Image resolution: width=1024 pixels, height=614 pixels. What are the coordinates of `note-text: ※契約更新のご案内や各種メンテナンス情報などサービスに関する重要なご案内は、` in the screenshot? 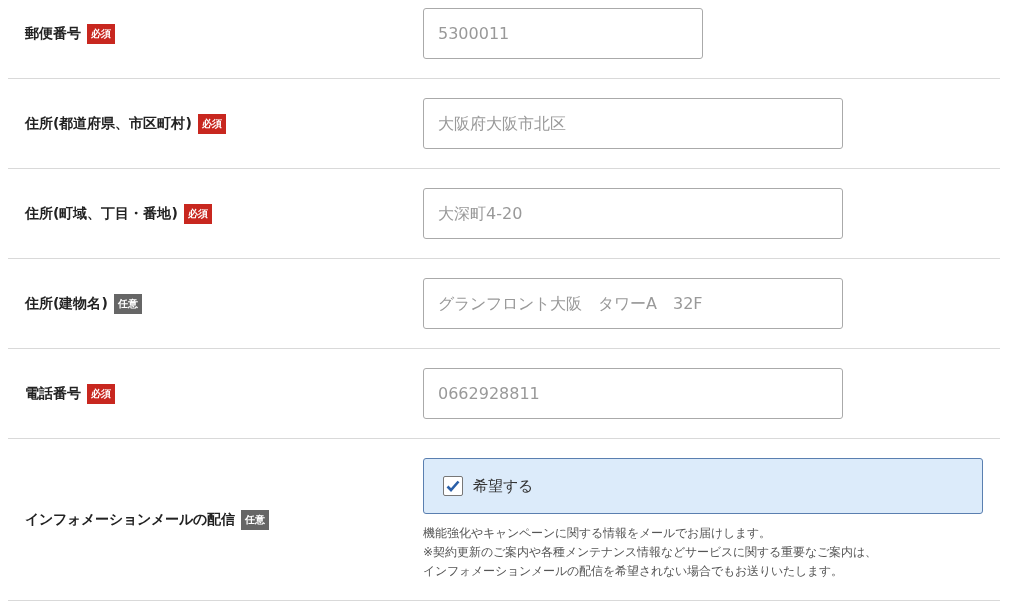 It's located at (651, 552).